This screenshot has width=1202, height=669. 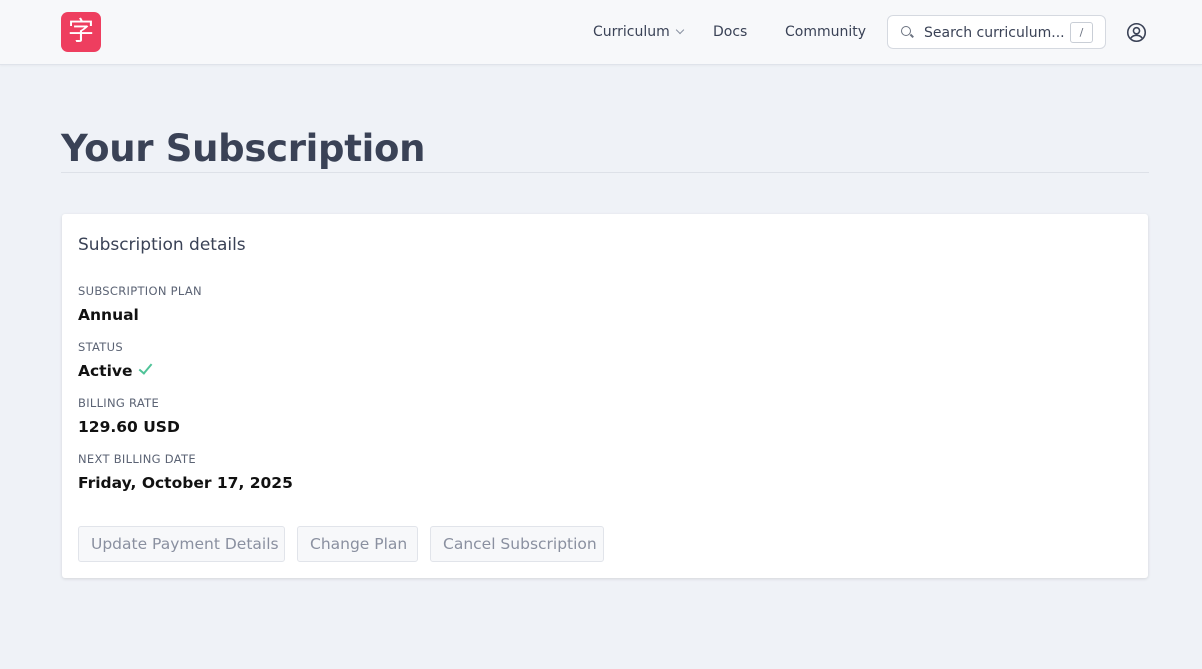 I want to click on nav-community: Community, so click(x=825, y=32).